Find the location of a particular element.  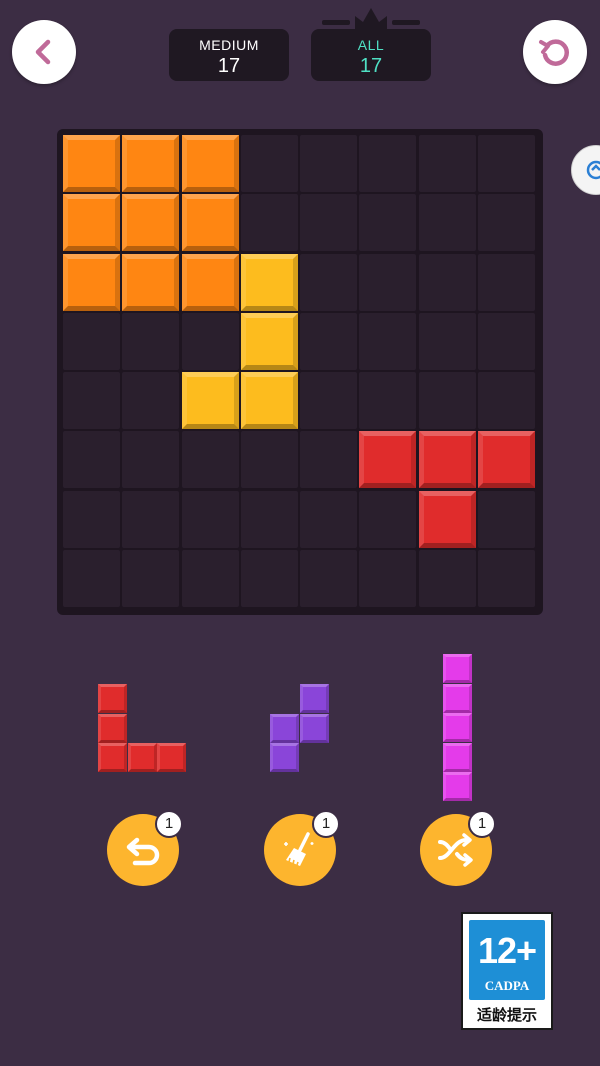

restart-button is located at coordinates (555, 52).